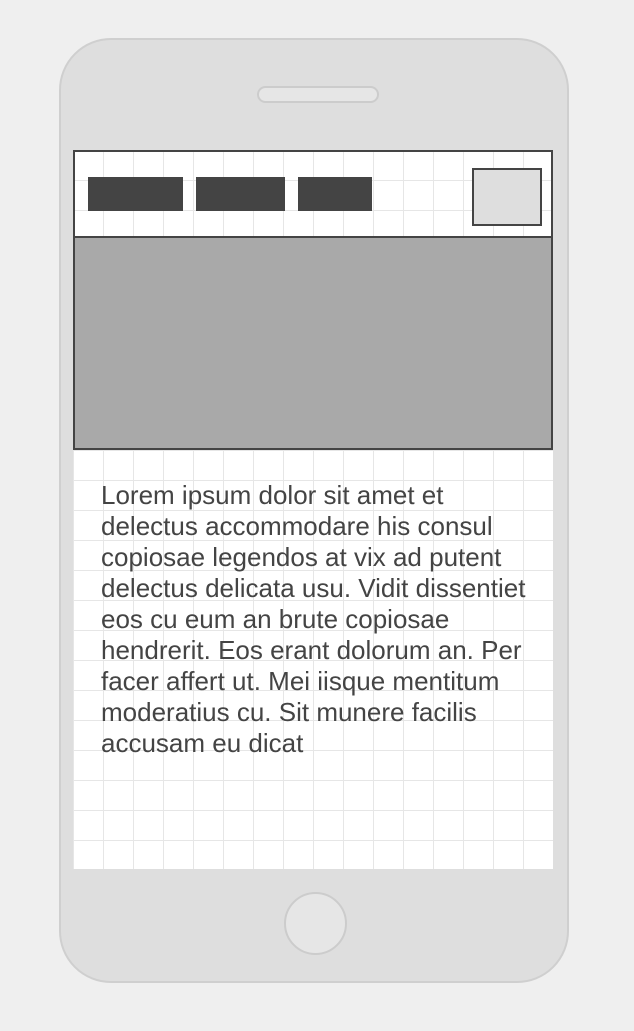 This screenshot has height=1031, width=634. What do you see at coordinates (318, 94) in the screenshot?
I see `speaker-grille` at bounding box center [318, 94].